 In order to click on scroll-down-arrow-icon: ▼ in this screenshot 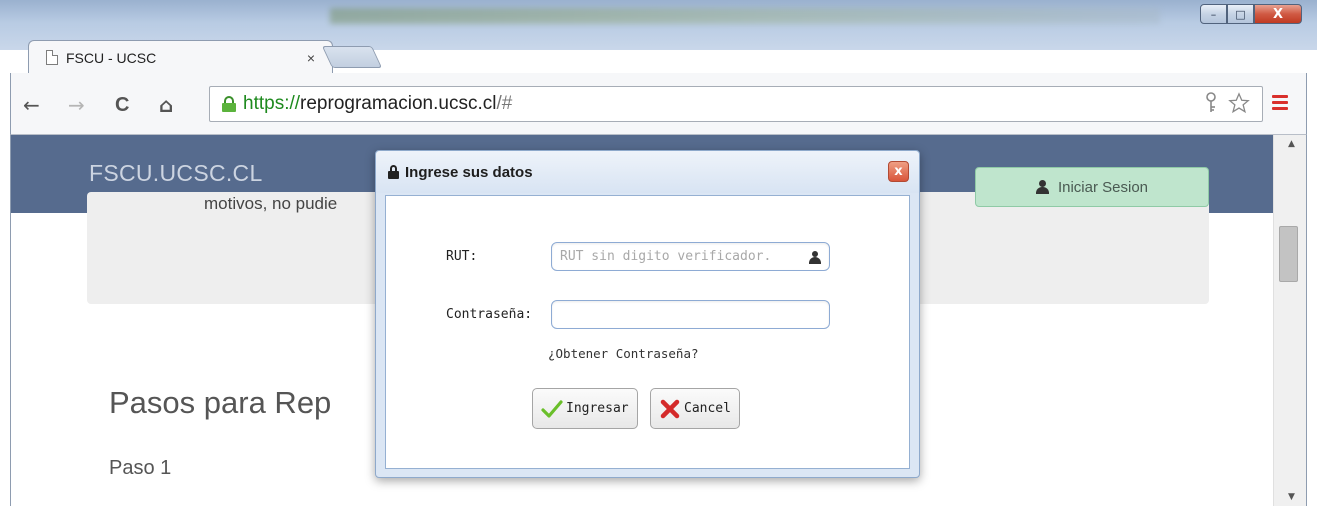, I will do `click(1290, 497)`.